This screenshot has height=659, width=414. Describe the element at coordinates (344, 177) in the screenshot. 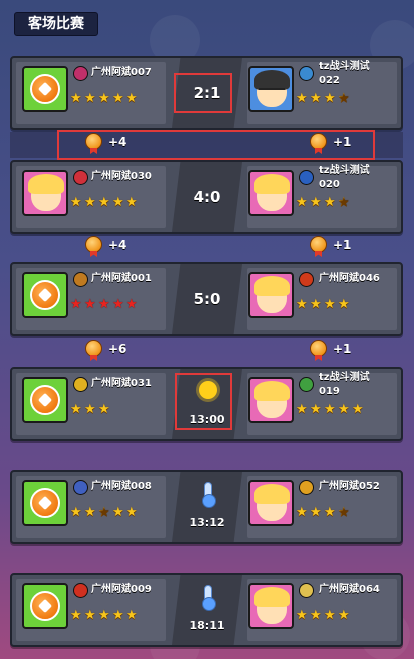

I see `away-team-name: tz战斗测试020` at that location.